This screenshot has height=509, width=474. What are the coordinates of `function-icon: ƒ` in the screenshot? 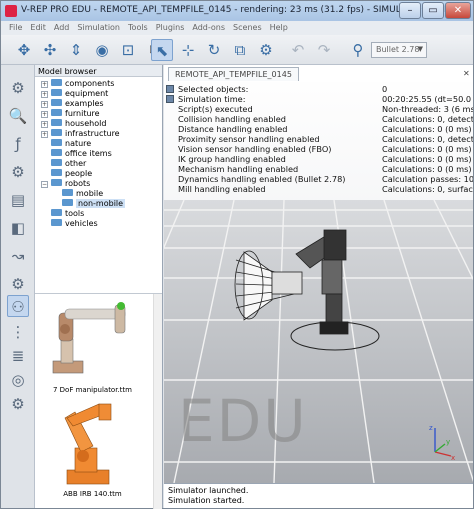 It's located at (18, 144).